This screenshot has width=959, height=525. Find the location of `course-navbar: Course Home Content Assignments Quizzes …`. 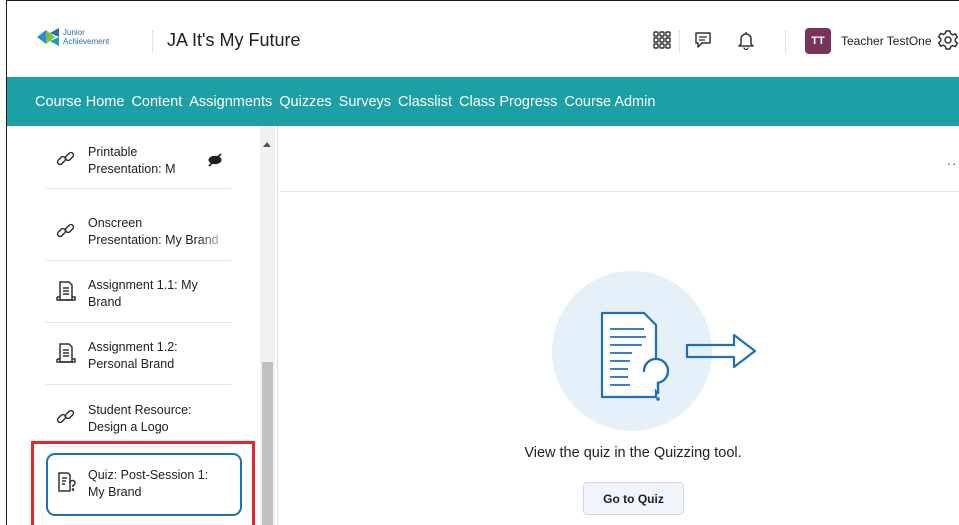

course-navbar: Course Home Content Assignments Quizzes … is located at coordinates (483, 101).